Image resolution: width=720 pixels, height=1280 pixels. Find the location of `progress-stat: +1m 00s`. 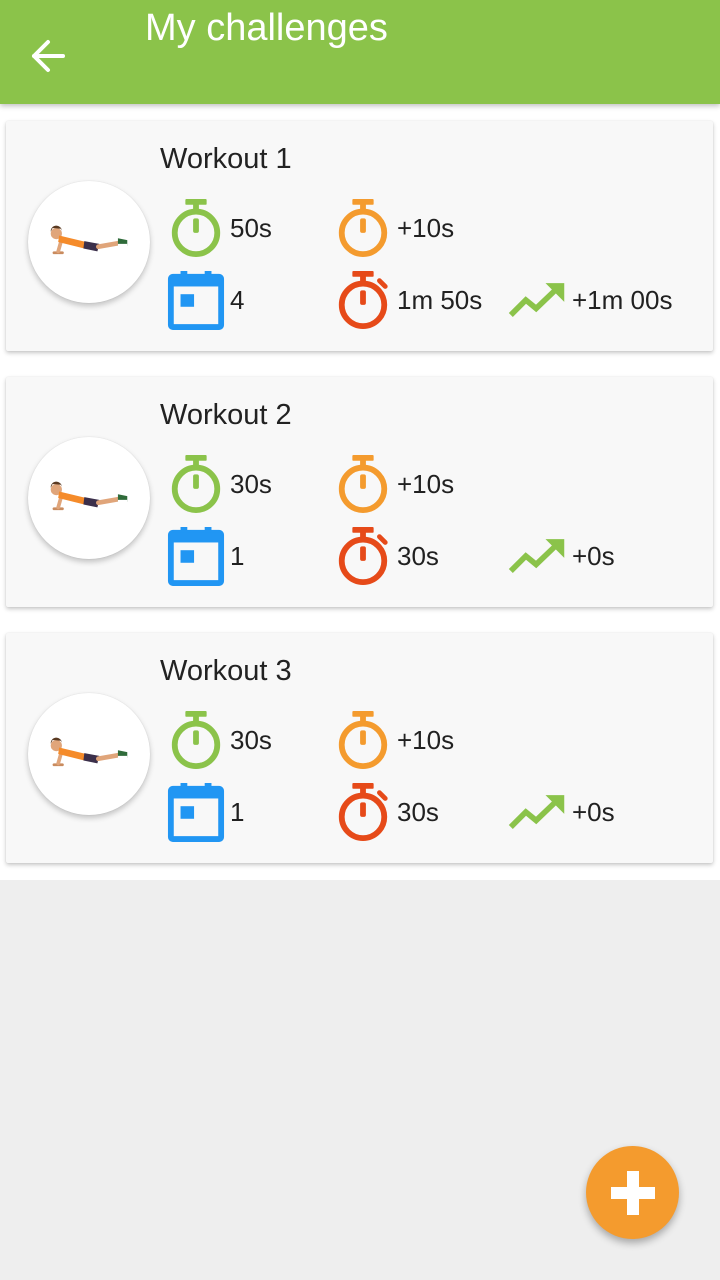

progress-stat: +1m 00s is located at coordinates (590, 300).